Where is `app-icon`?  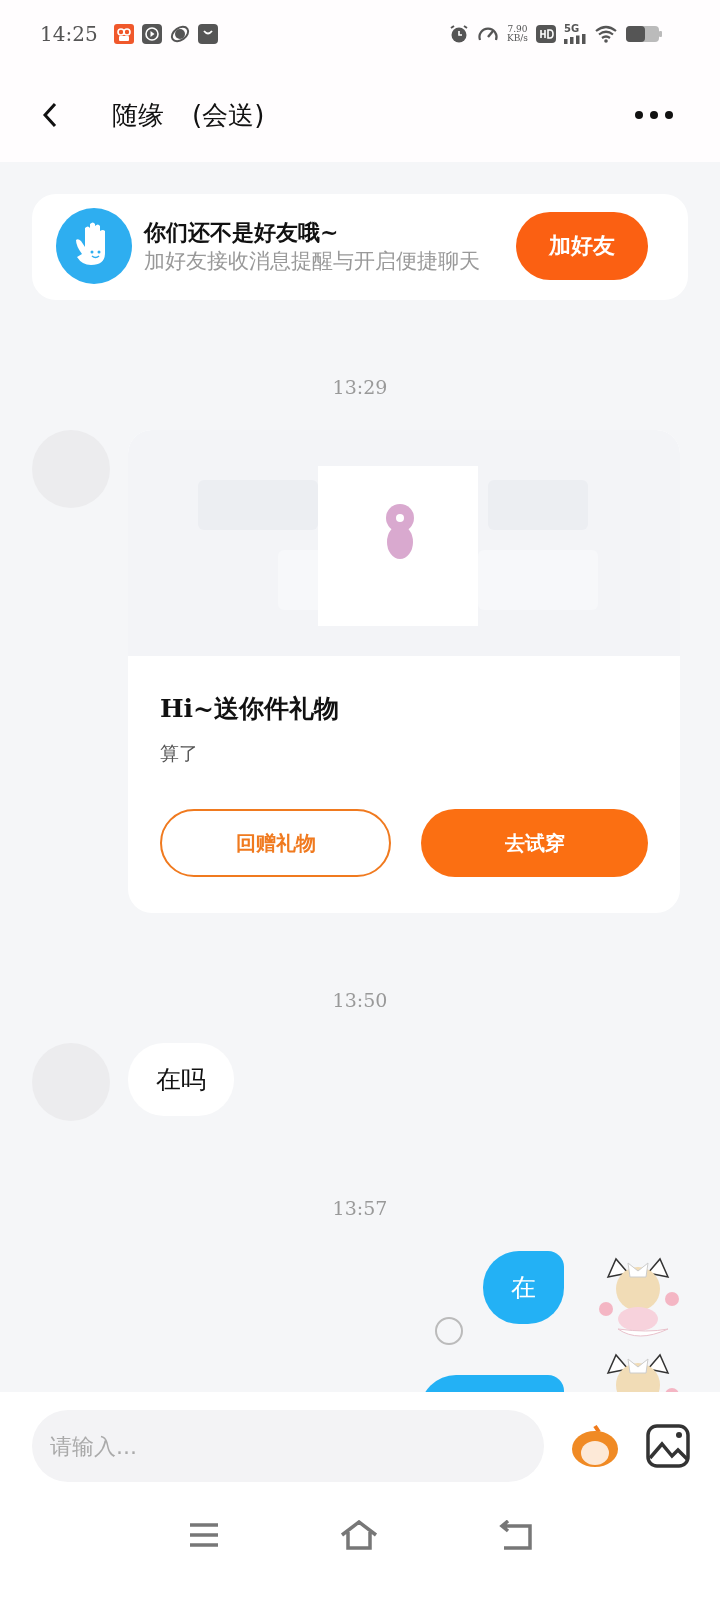 app-icon is located at coordinates (123, 34).